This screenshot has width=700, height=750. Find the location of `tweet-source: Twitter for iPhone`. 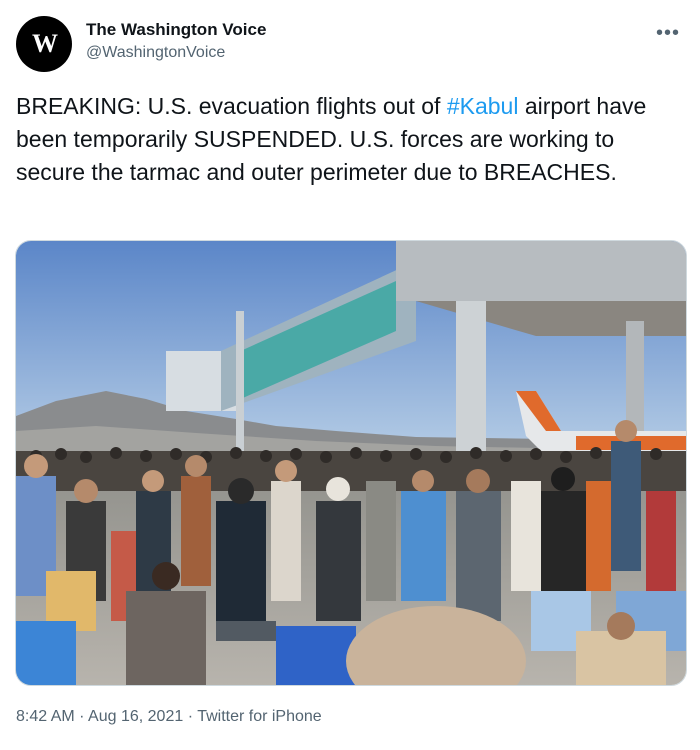

tweet-source: Twitter for iPhone is located at coordinates (259, 716).